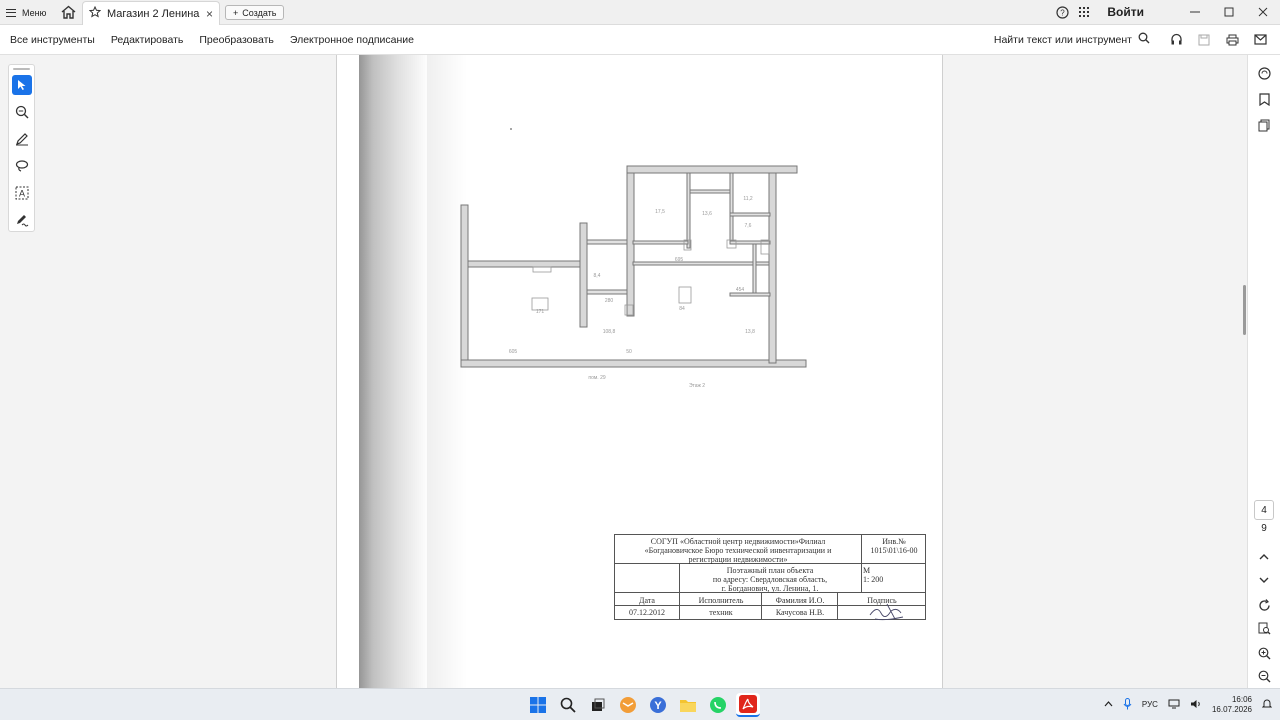 This screenshot has width=1280, height=720. Describe the element at coordinates (718, 705) in the screenshot. I see `whatsapp-icon` at that location.